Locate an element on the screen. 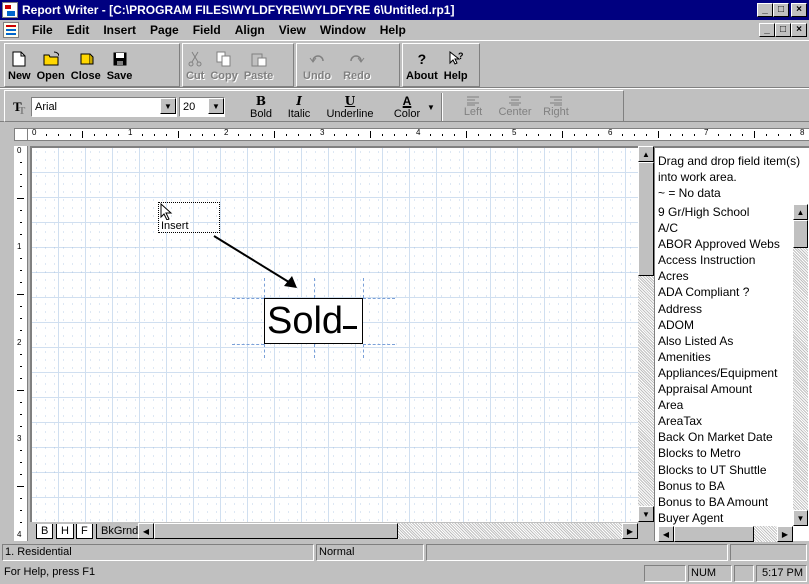 This screenshot has width=809, height=584. scroll-right-arrow-icon: ▶ is located at coordinates (630, 531).